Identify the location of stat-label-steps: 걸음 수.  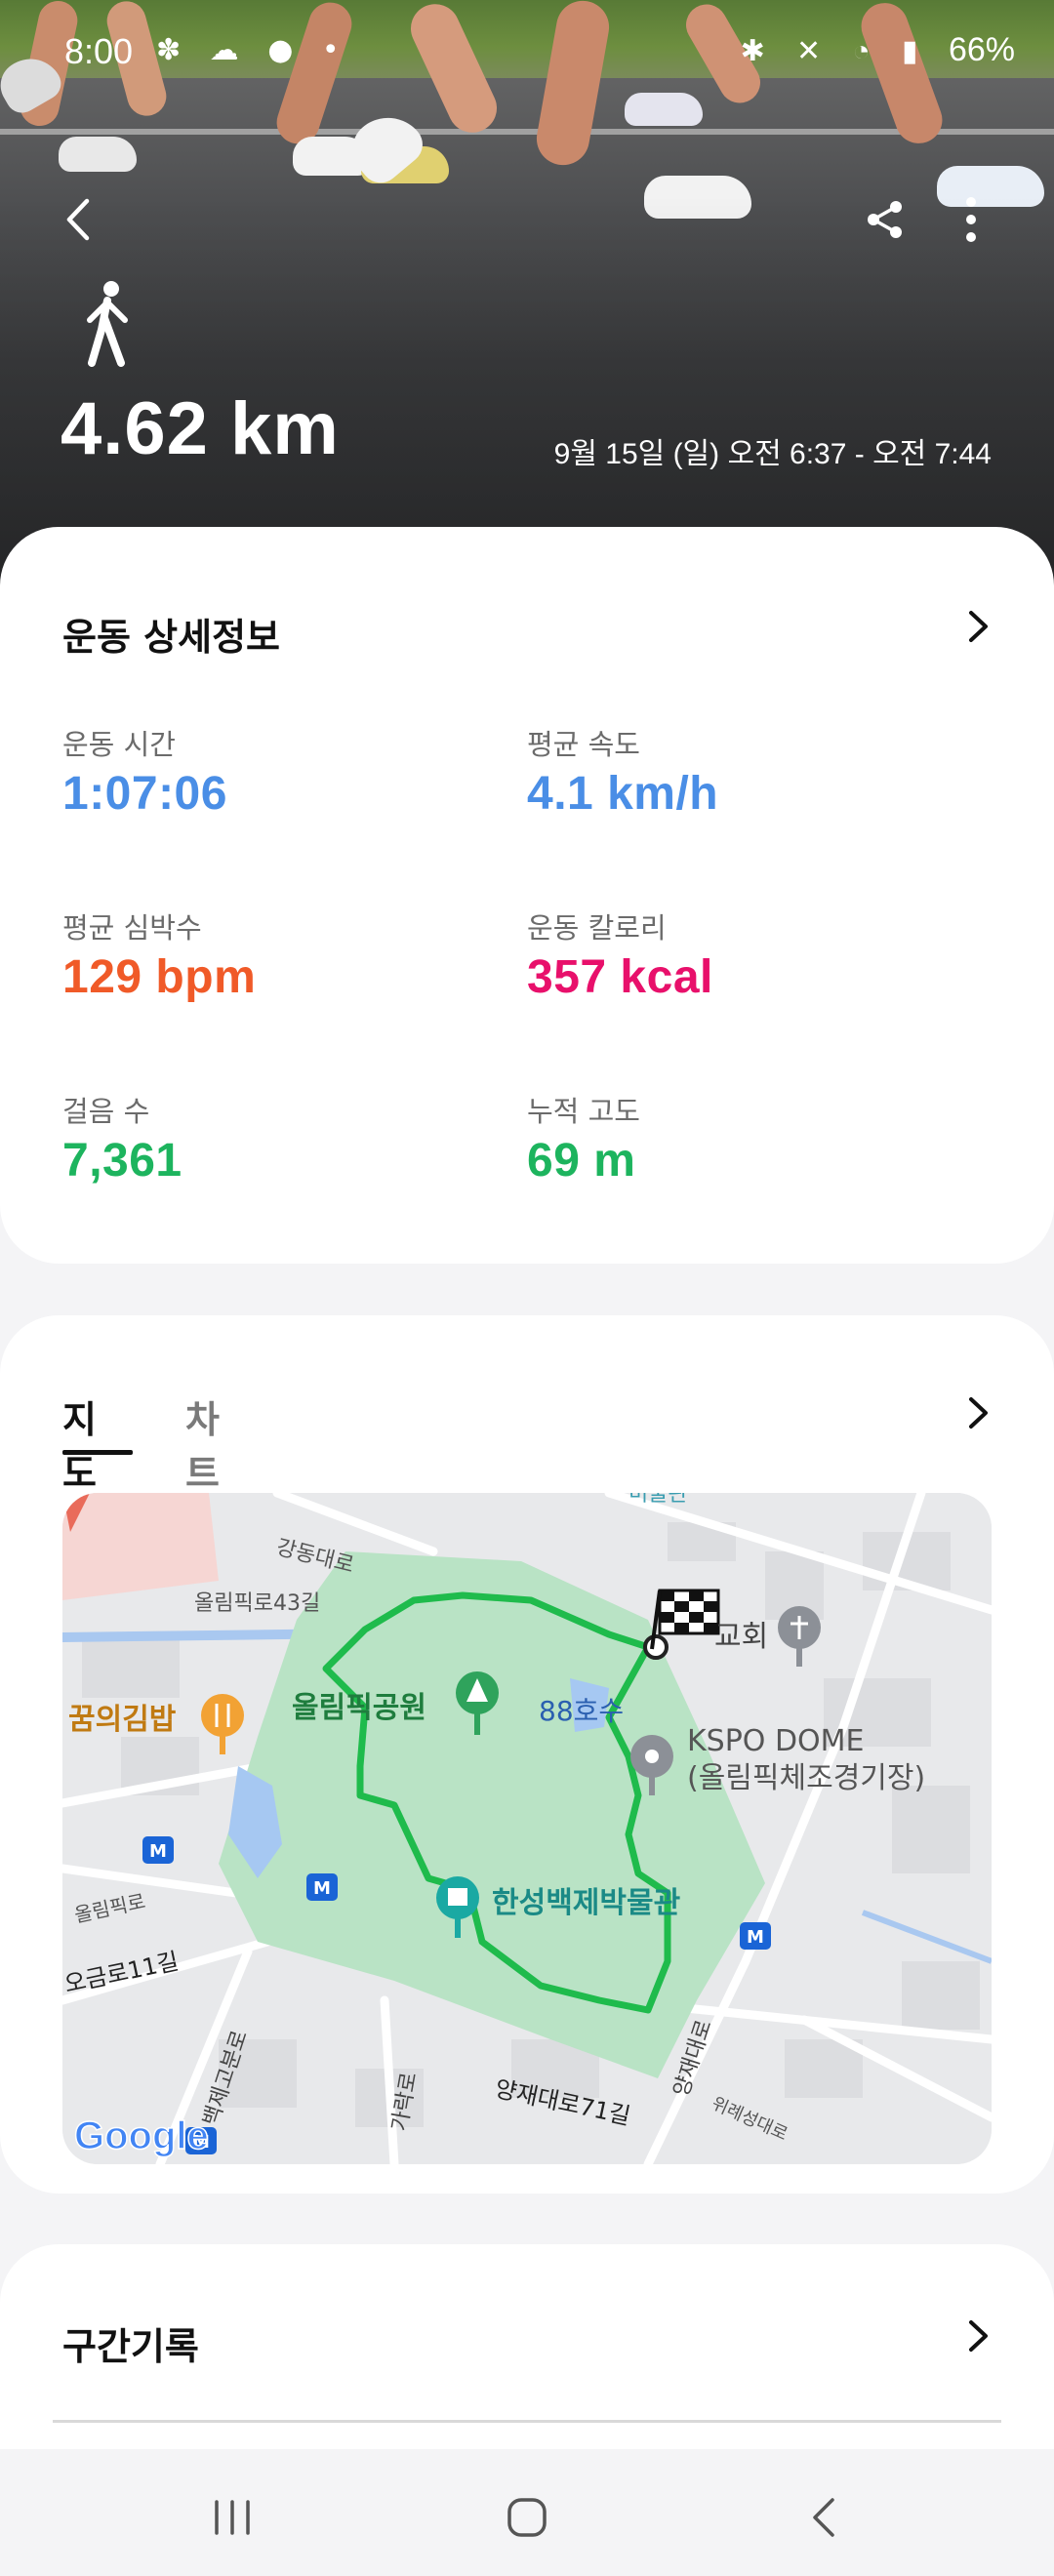
(106, 1111).